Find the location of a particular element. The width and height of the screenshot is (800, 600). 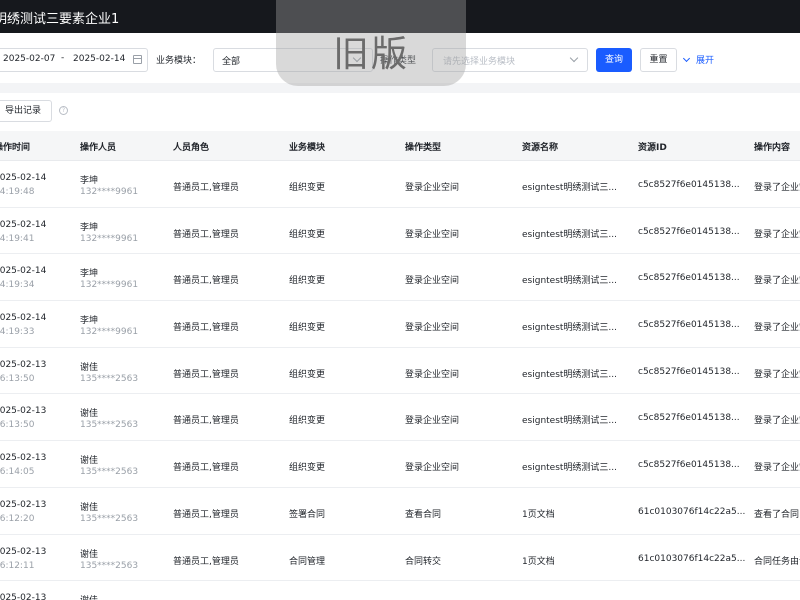

column-header-time: 操作时间 is located at coordinates (15, 148).